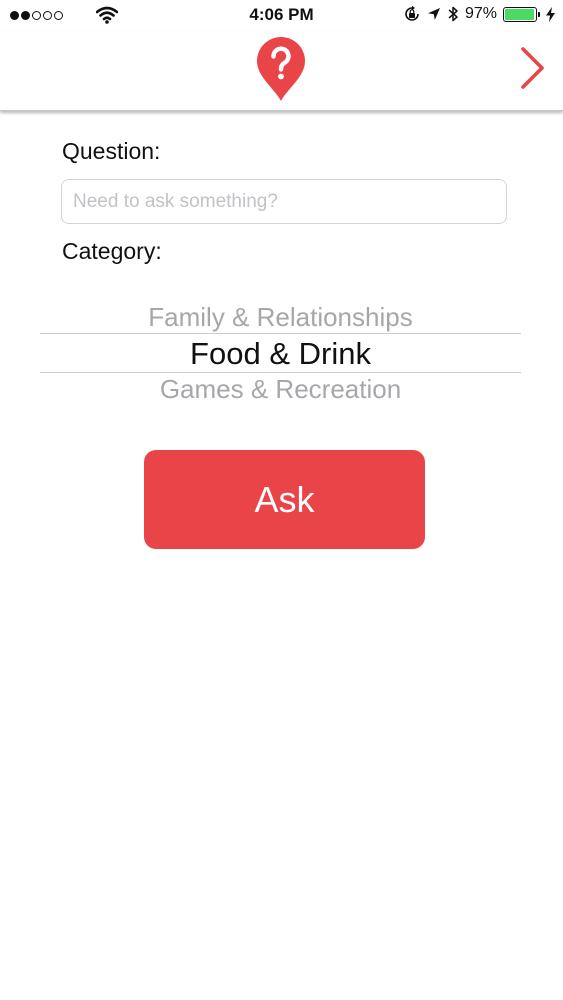 This screenshot has width=563, height=1000. I want to click on navigation-bar, so click(281, 71).